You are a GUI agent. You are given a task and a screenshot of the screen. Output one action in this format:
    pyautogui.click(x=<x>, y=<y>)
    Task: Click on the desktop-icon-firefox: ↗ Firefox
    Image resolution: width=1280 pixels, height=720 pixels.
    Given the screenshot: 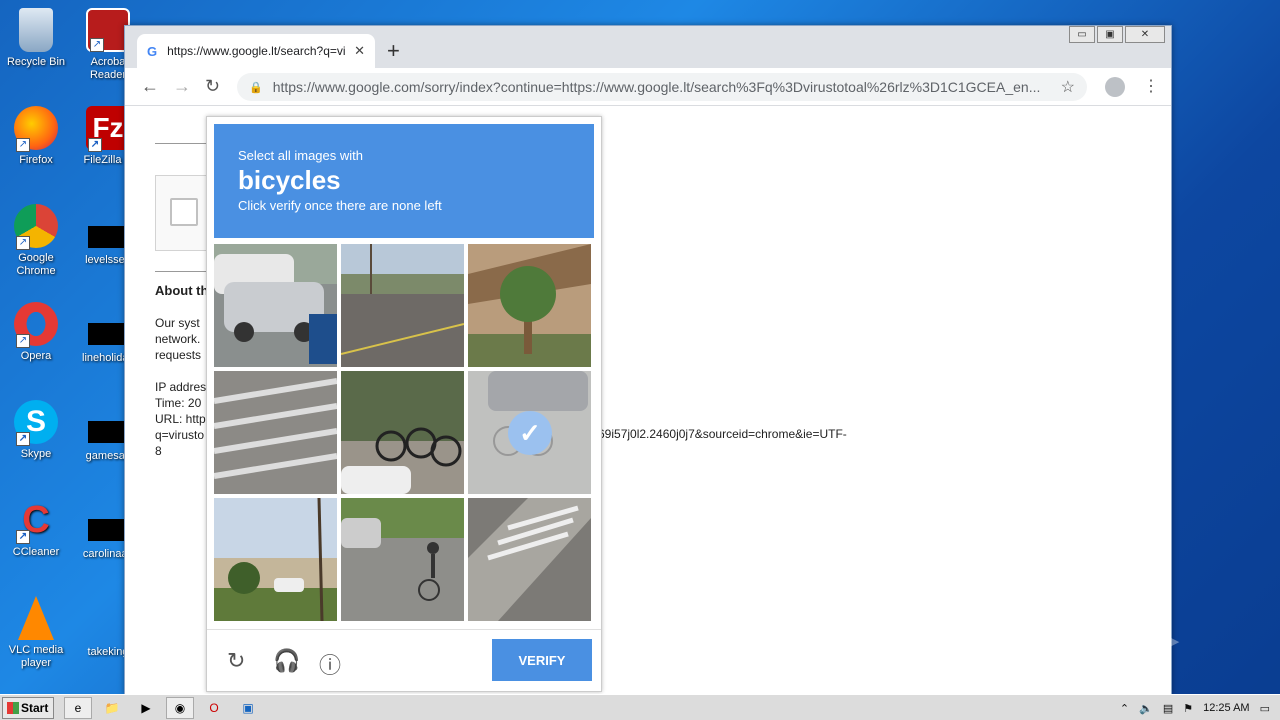 What is the action you would take?
    pyautogui.click(x=36, y=136)
    